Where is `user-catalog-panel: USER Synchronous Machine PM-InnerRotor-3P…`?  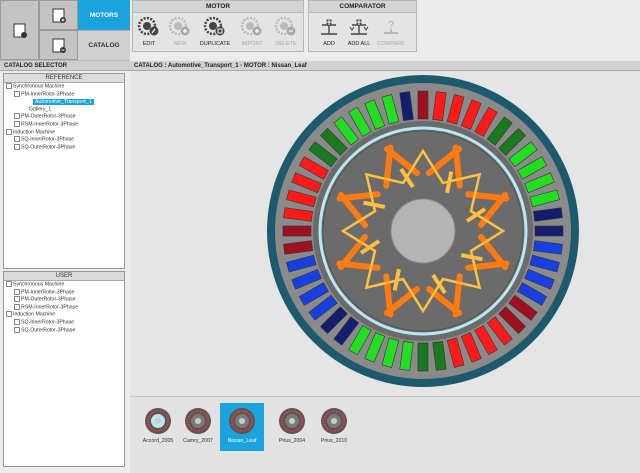 user-catalog-panel: USER Synchronous Machine PM-InnerRotor-3P… is located at coordinates (64, 369).